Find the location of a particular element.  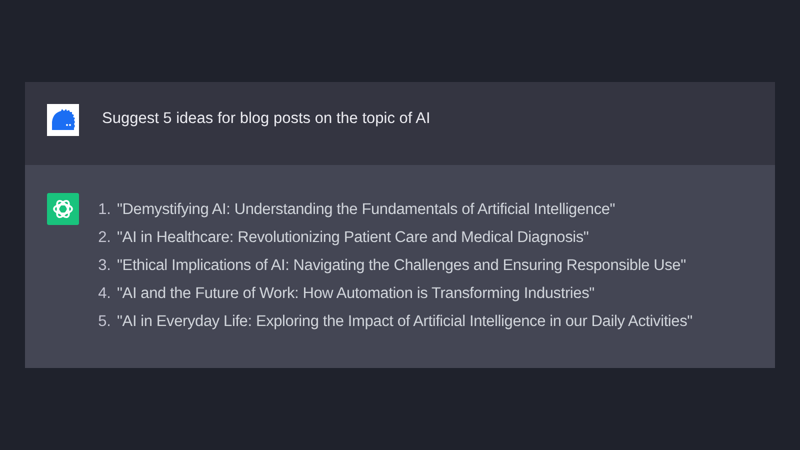

list-number: 4. is located at coordinates (104, 294).